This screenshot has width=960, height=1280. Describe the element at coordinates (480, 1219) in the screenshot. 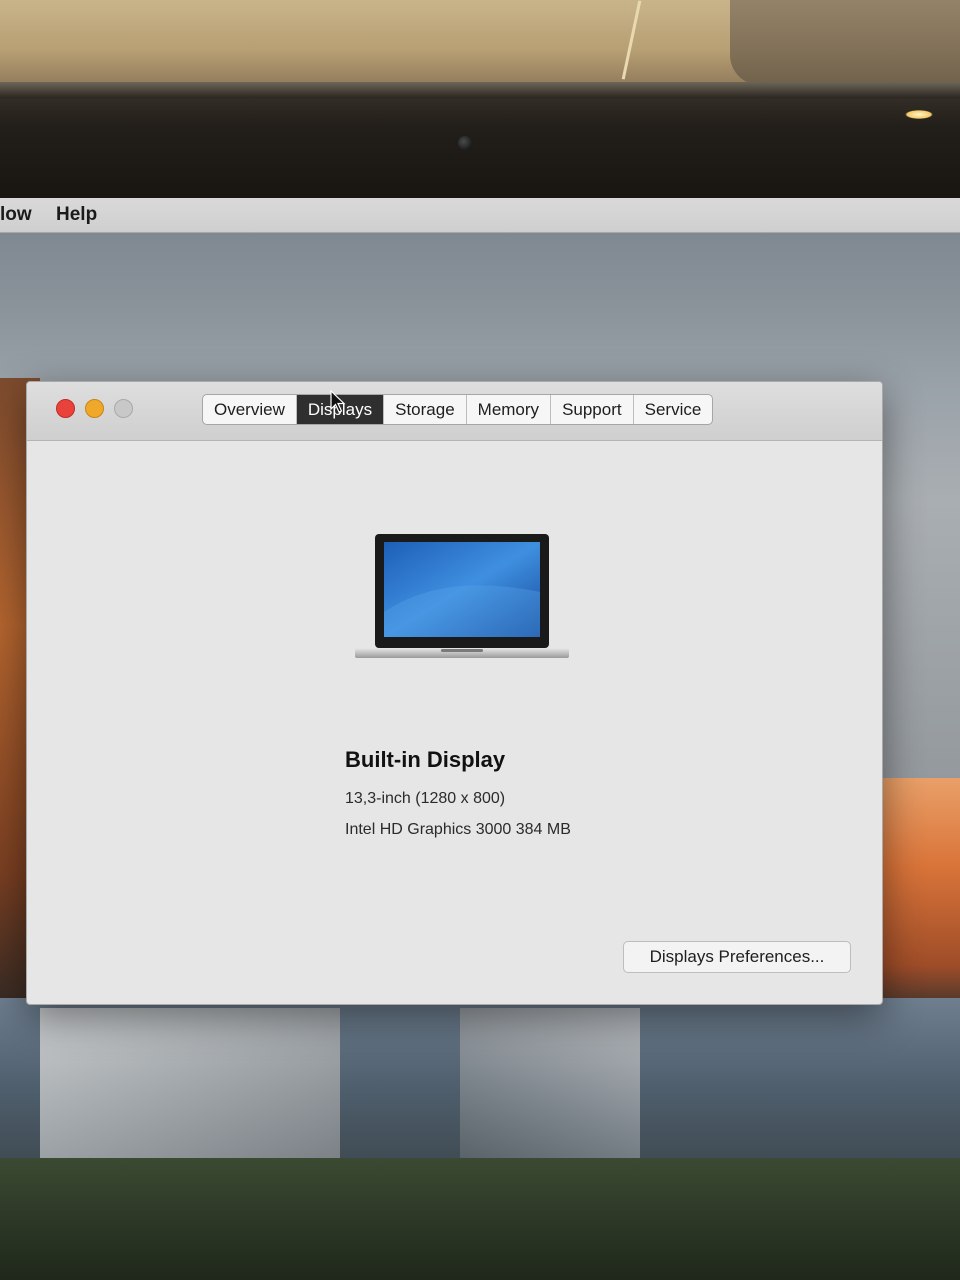

I see `wallpaper-forest` at that location.